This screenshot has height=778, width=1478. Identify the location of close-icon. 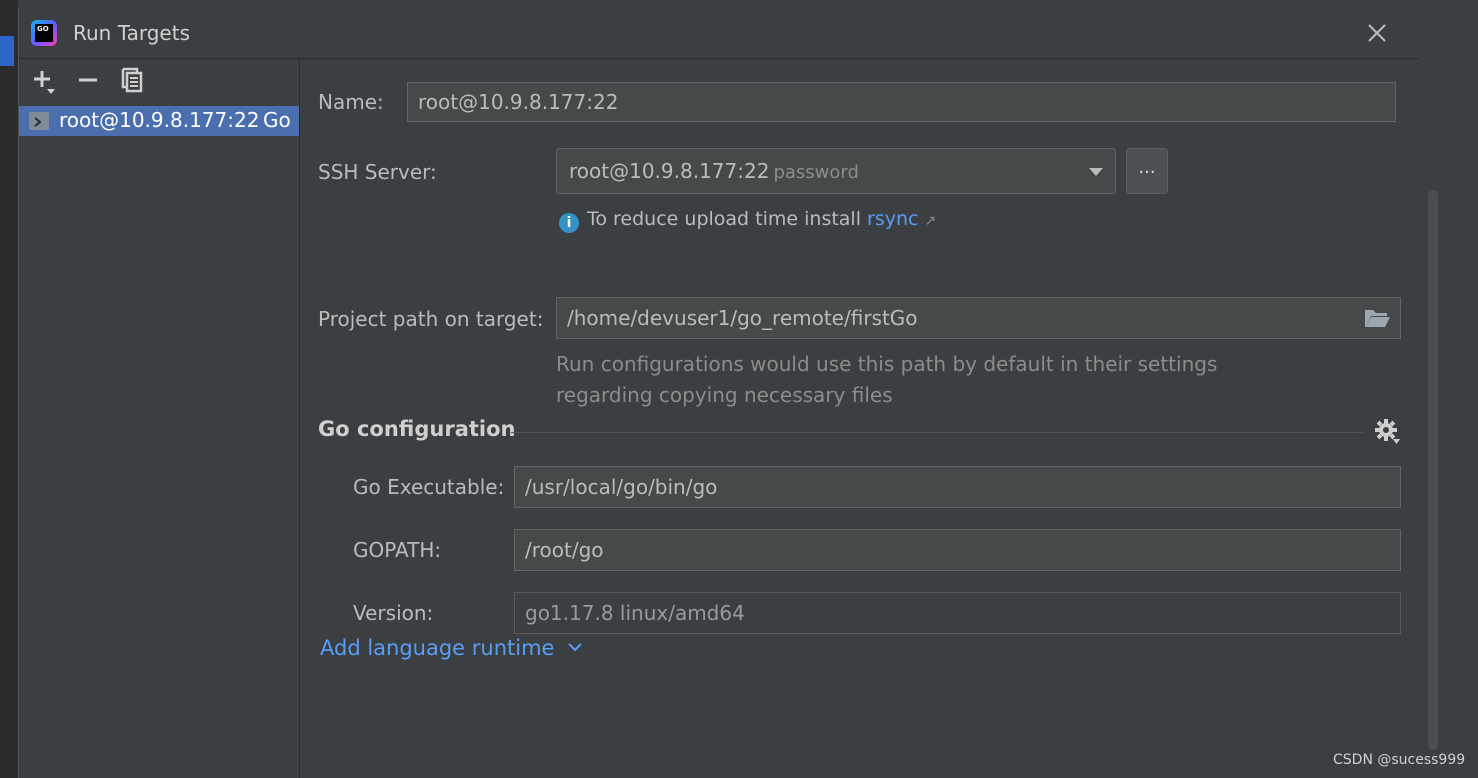
(1377, 33).